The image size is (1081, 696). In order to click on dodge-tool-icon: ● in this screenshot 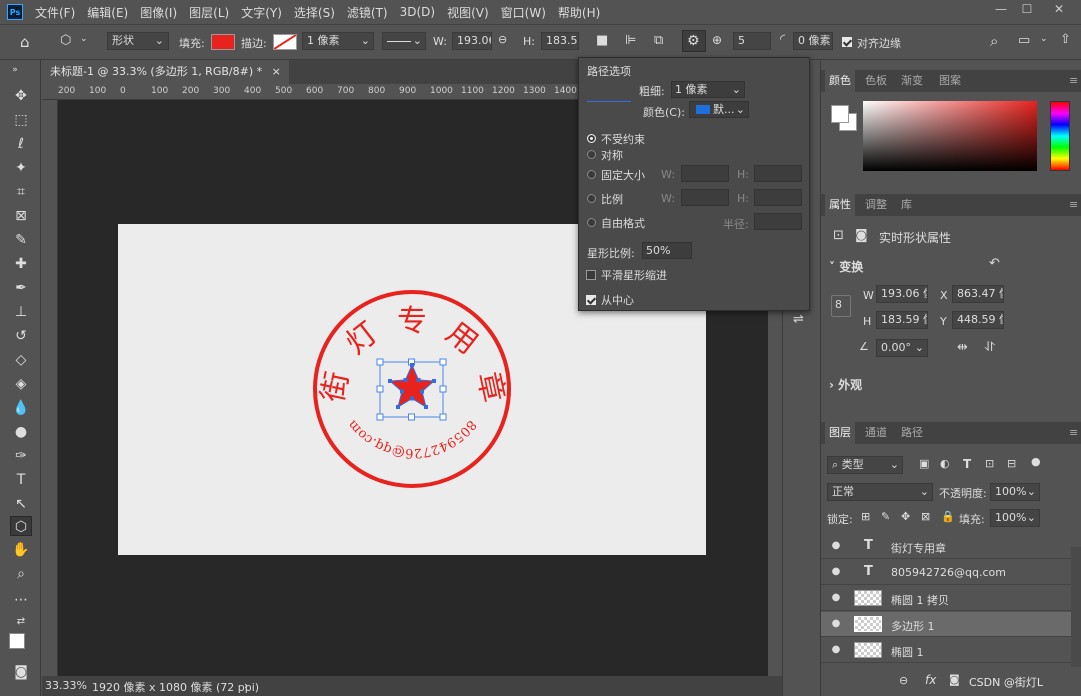, I will do `click(21, 432)`.